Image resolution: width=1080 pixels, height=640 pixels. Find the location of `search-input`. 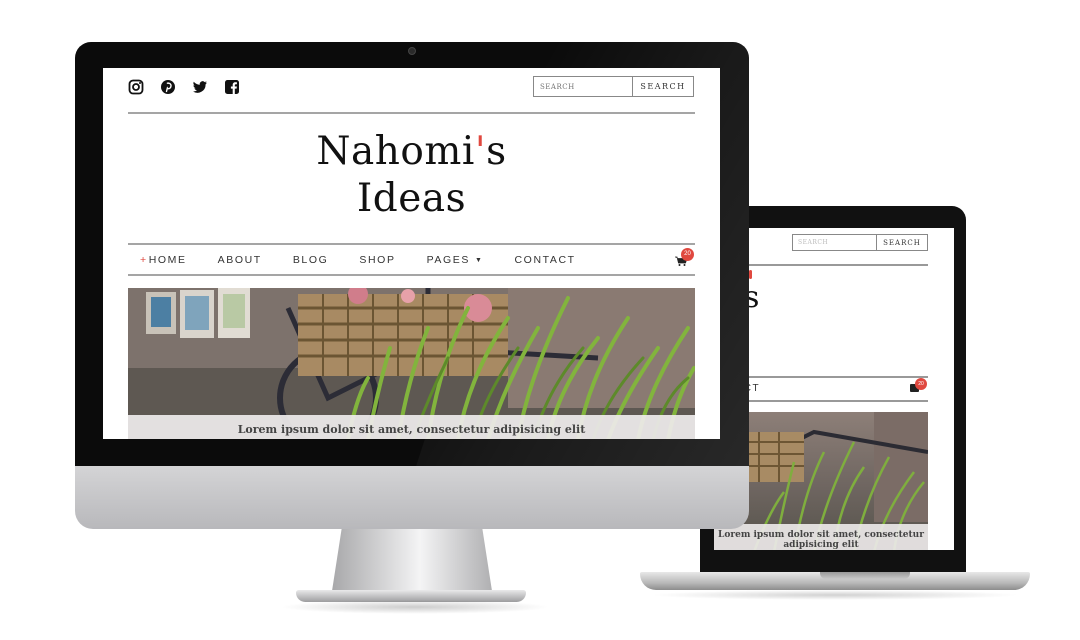

search-input is located at coordinates (582, 86).